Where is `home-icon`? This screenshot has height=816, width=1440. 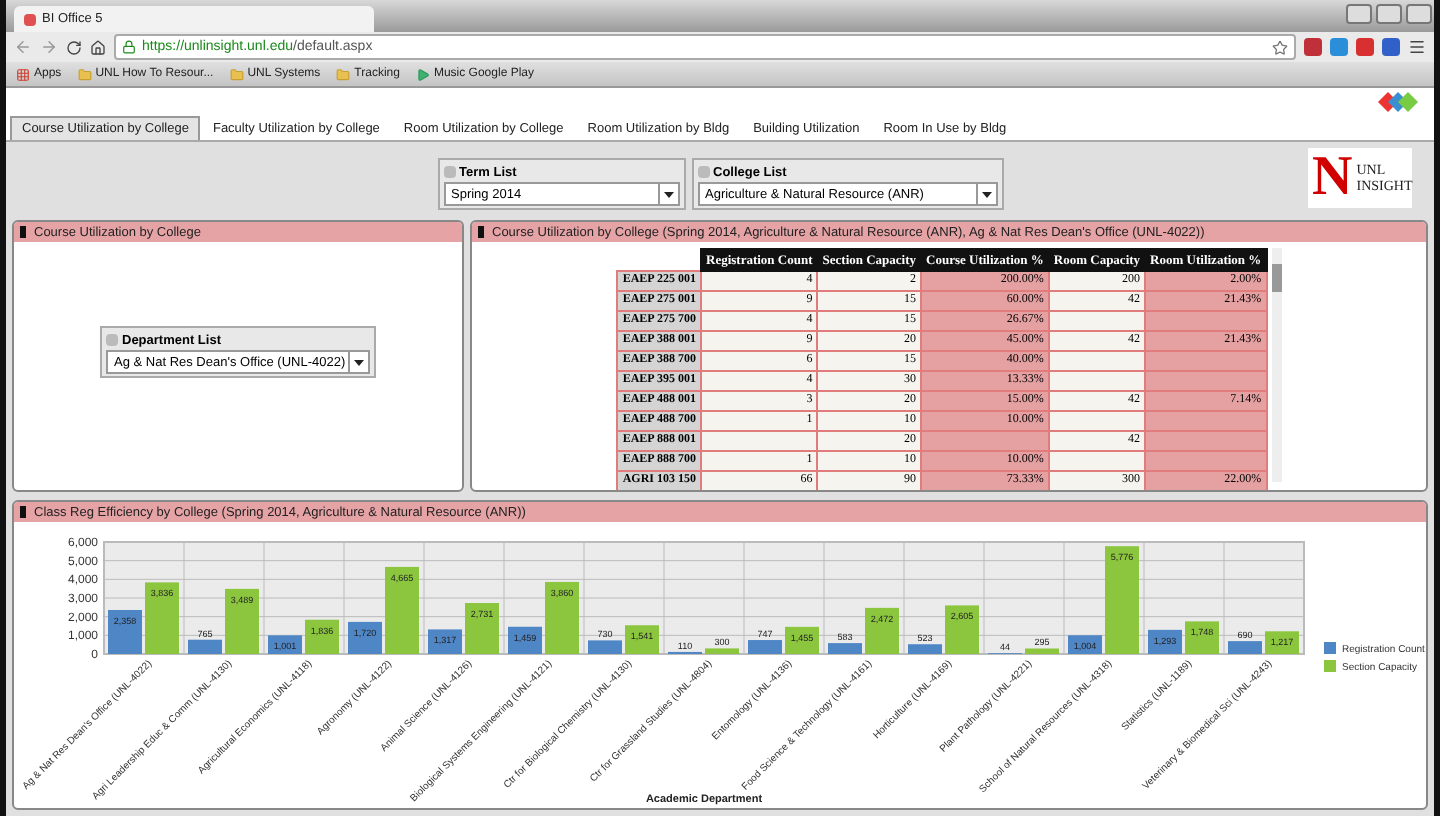
home-icon is located at coordinates (98, 47).